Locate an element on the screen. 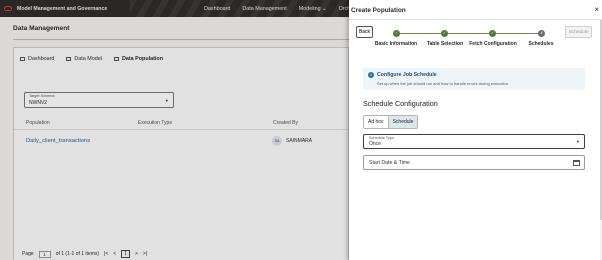 Image resolution: width=602 pixels, height=260 pixels. close-icon: × is located at coordinates (596, 9).